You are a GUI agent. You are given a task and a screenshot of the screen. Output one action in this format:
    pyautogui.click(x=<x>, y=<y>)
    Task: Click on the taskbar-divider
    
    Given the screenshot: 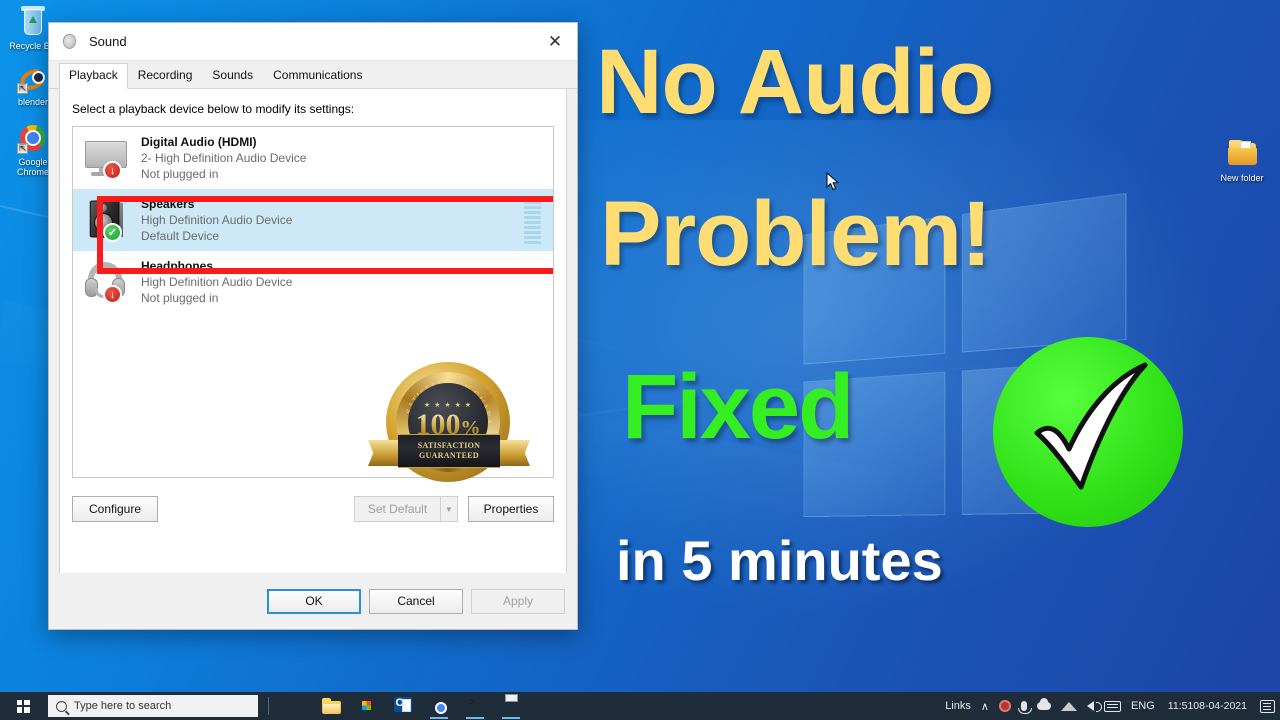 What is the action you would take?
    pyautogui.click(x=268, y=706)
    